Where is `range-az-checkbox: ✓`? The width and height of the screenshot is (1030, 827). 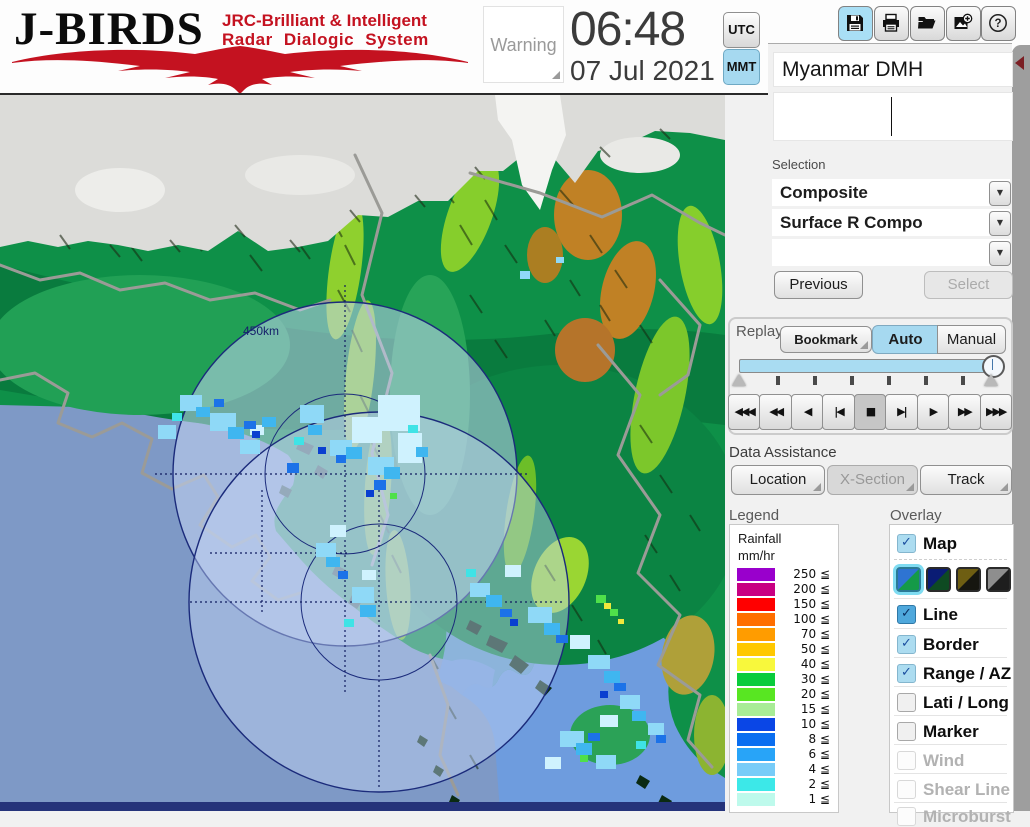 range-az-checkbox: ✓ is located at coordinates (906, 673).